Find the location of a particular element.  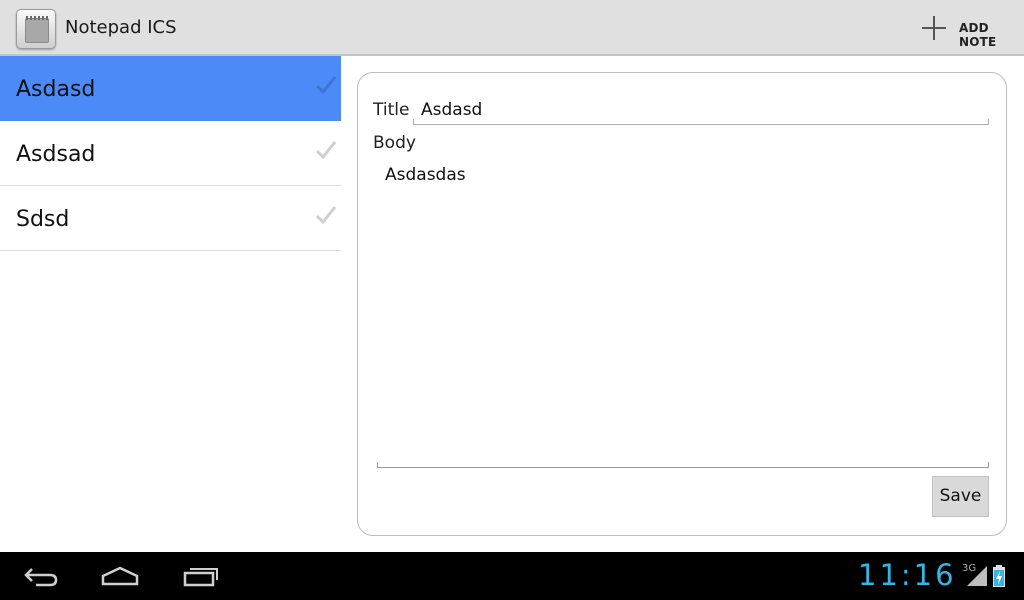

battery-icon is located at coordinates (999, 576).